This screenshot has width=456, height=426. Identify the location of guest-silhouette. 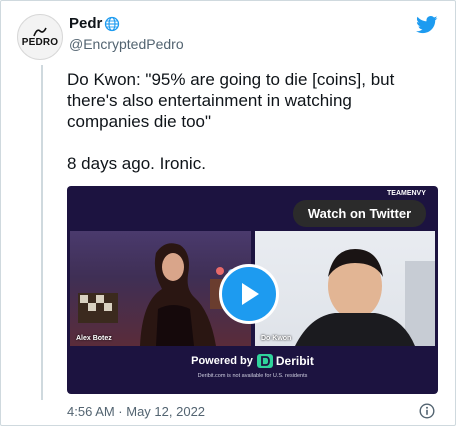
(365, 297).